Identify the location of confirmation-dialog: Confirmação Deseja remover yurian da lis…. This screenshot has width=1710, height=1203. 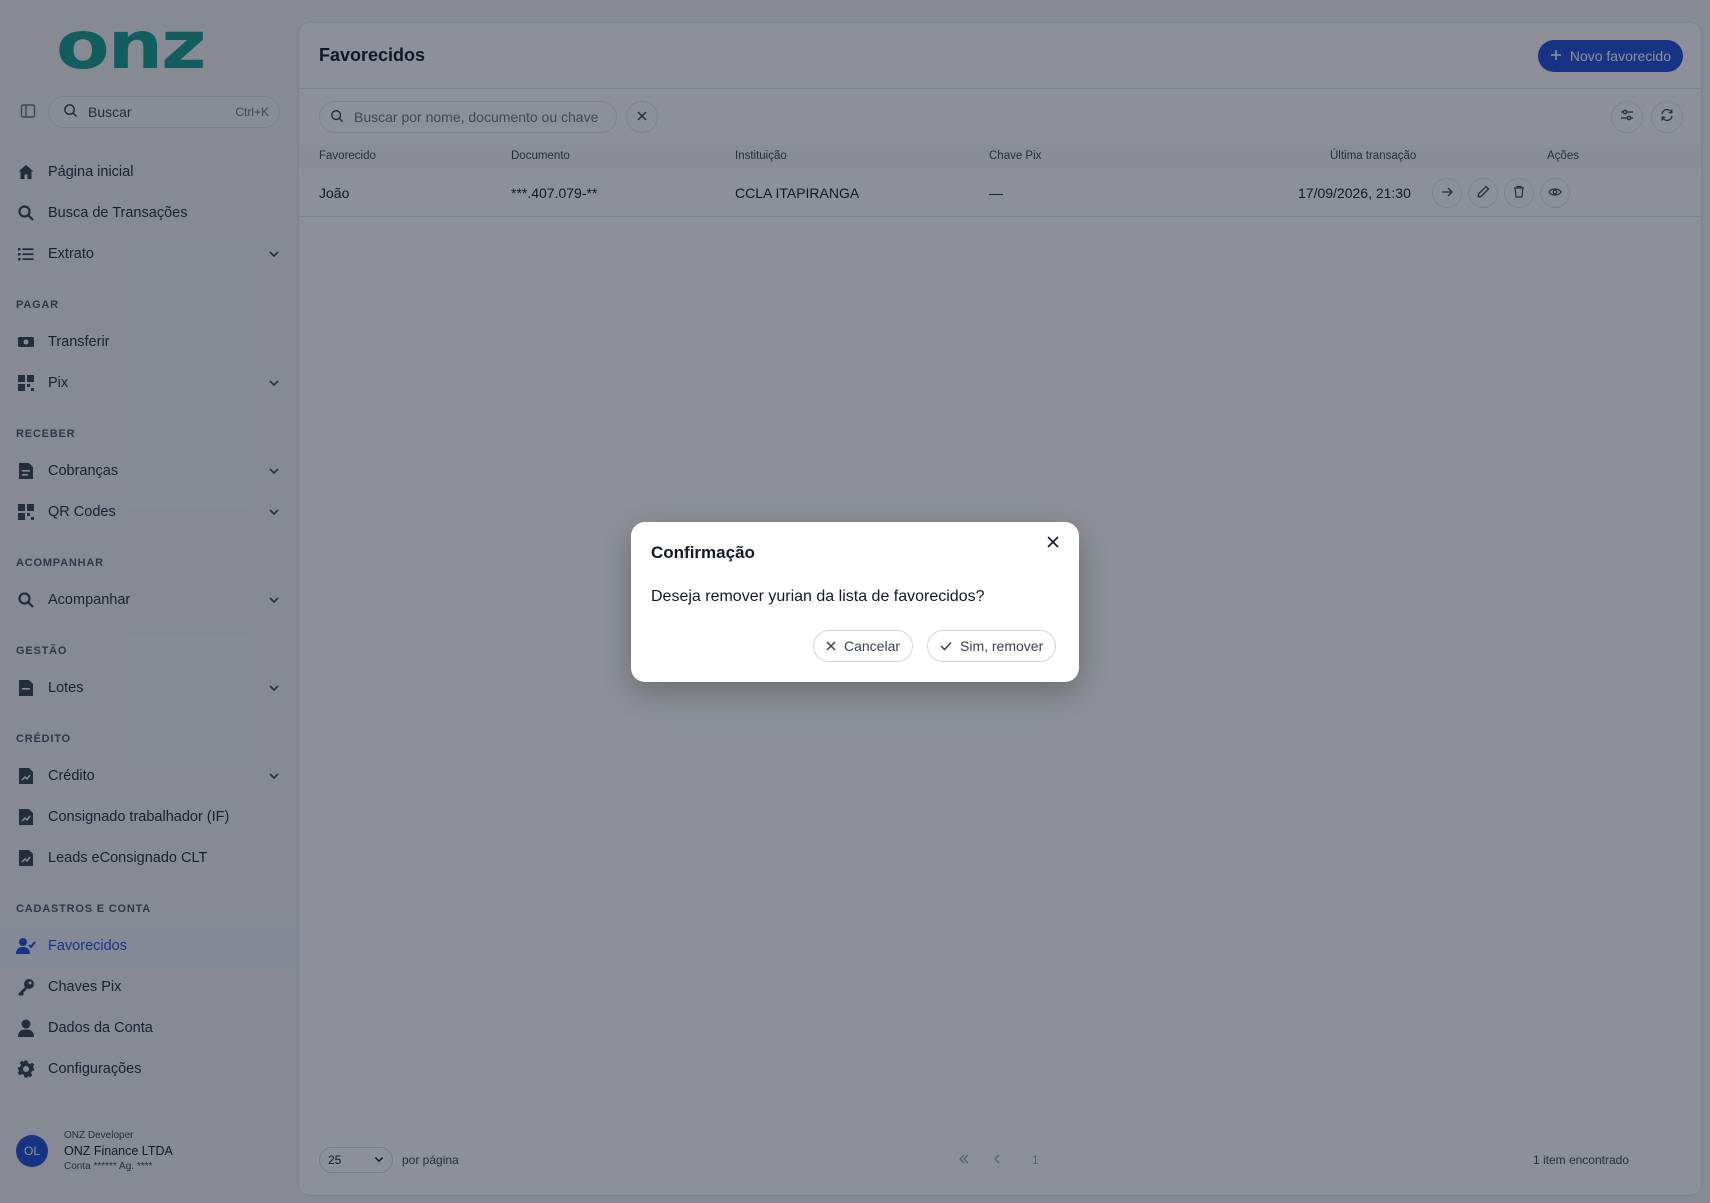
(855, 602).